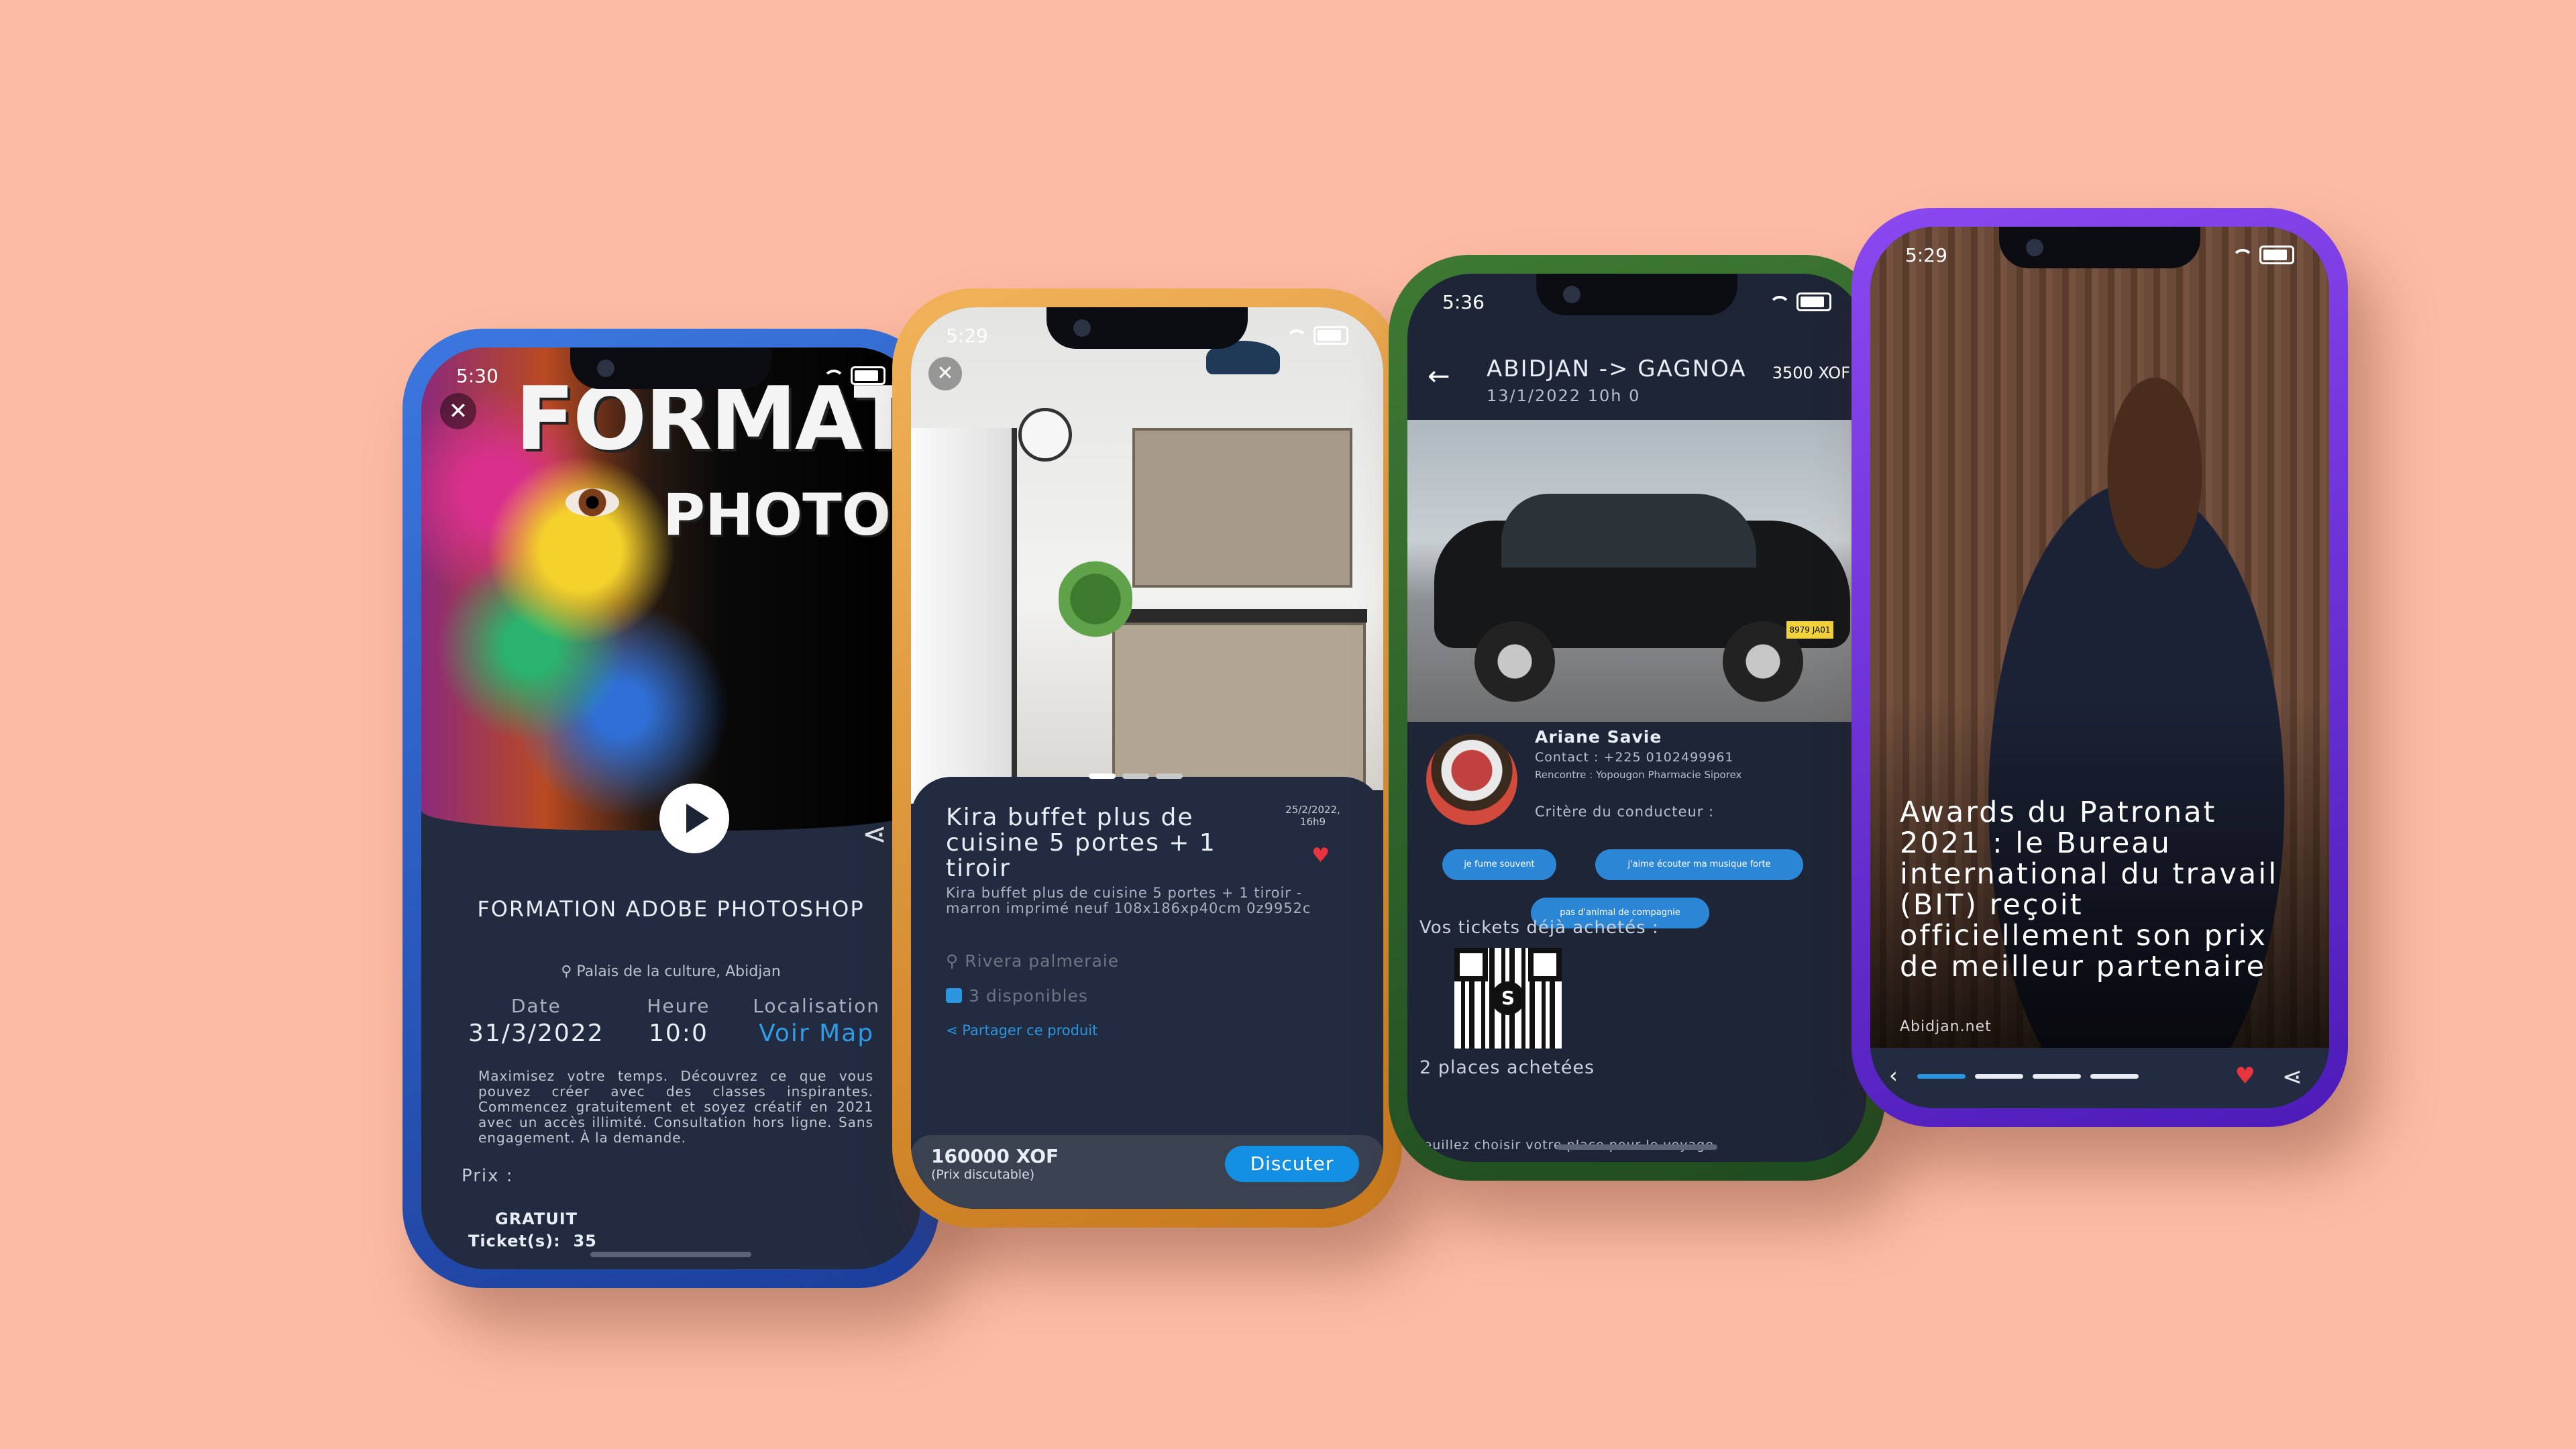 The height and width of the screenshot is (1449, 2576). Describe the element at coordinates (1439, 376) in the screenshot. I see `back-arrow-icon: ←` at that location.